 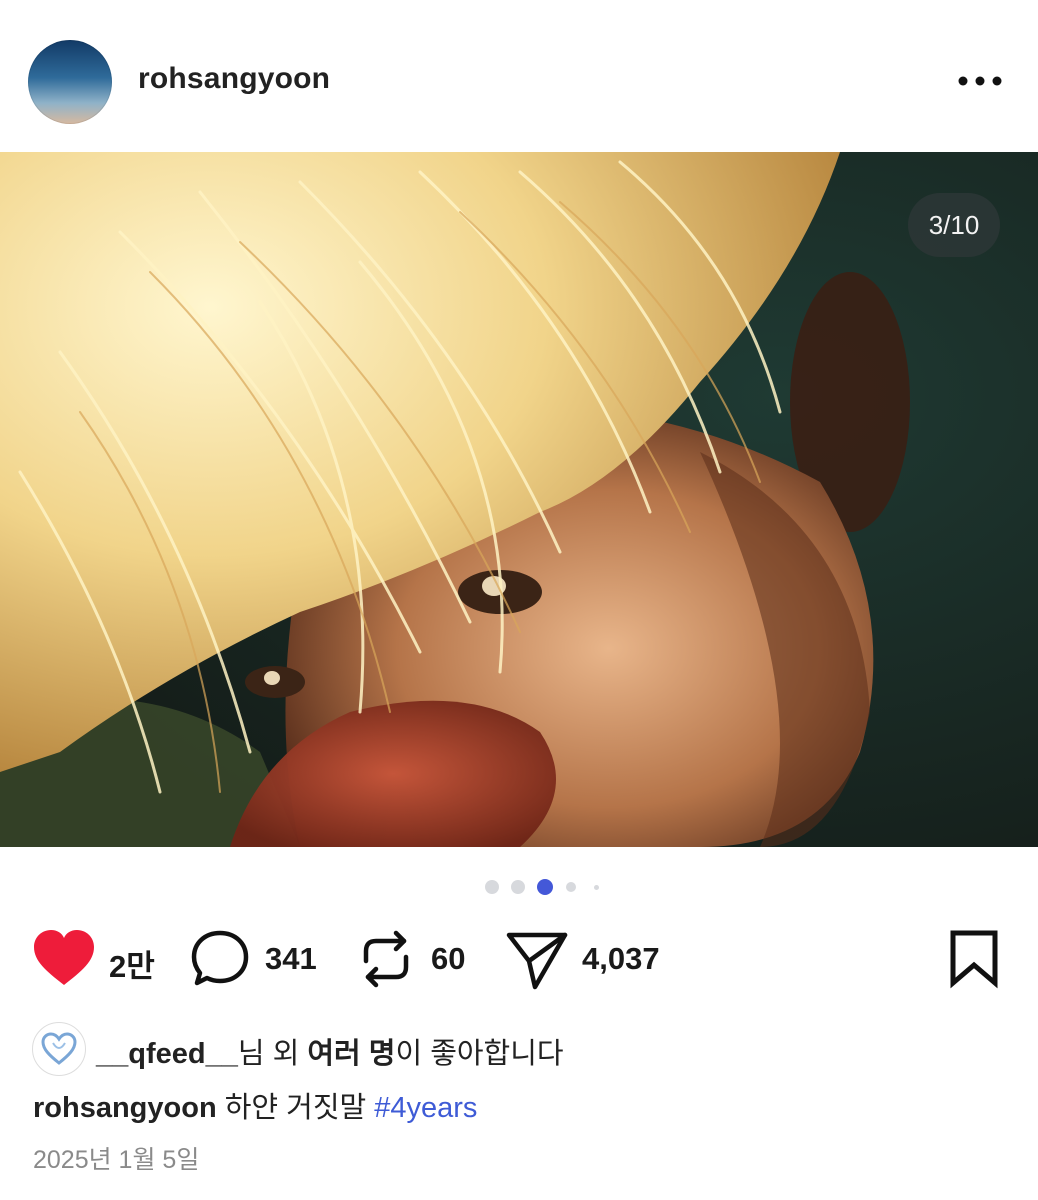 What do you see at coordinates (125, 1108) in the screenshot?
I see `caption-username: rohsangyoon` at bounding box center [125, 1108].